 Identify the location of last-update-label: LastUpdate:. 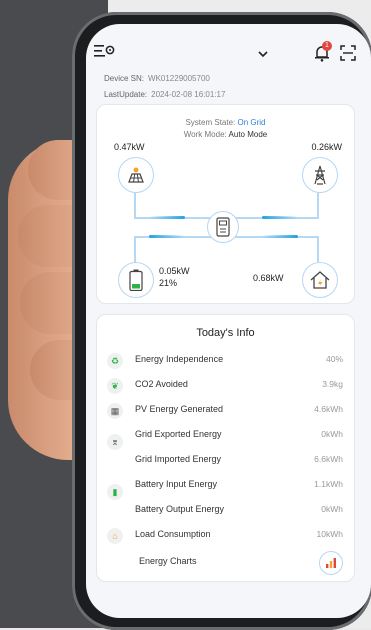
(126, 94).